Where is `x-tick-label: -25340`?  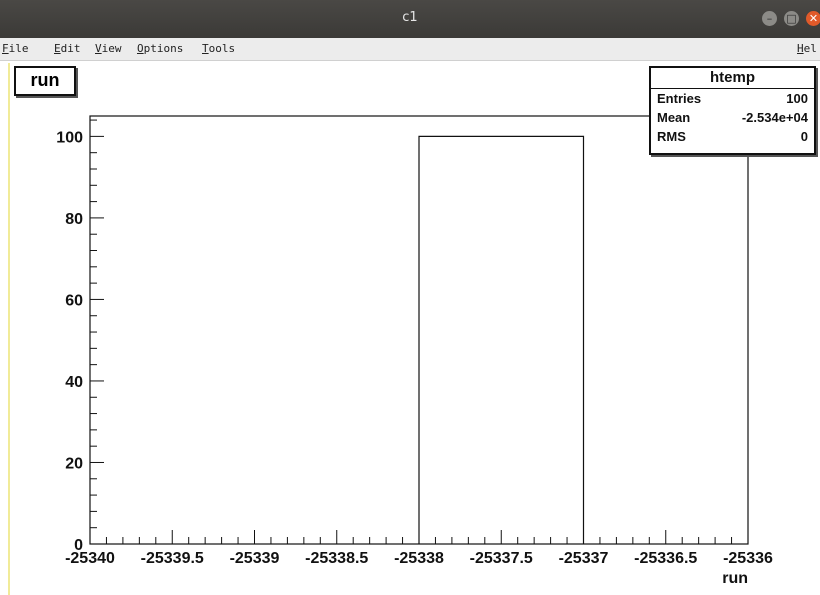 x-tick-label: -25340 is located at coordinates (90, 558).